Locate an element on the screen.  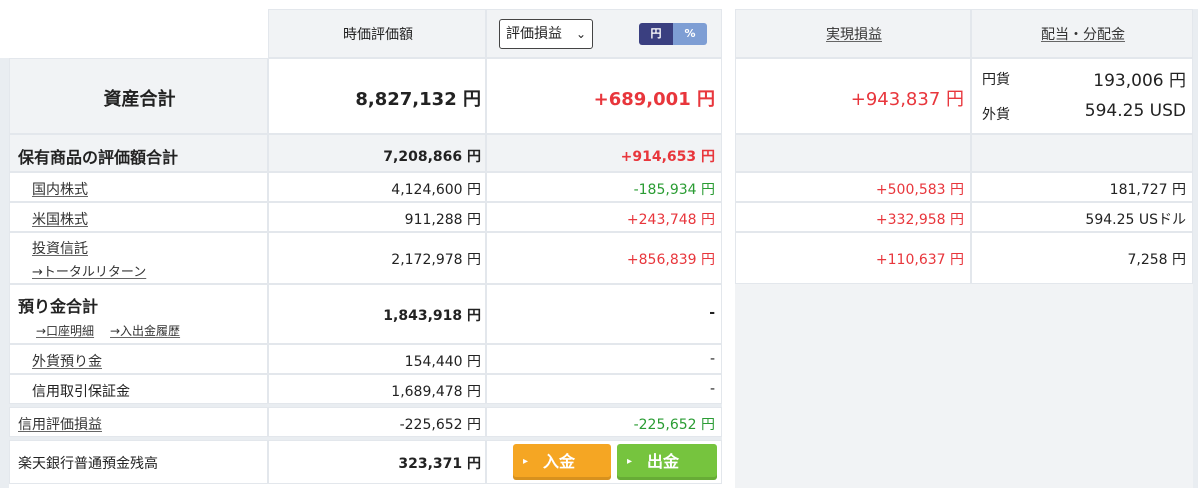
row-domestic-dividend-cell: 181,727 円 is located at coordinates (1082, 187).